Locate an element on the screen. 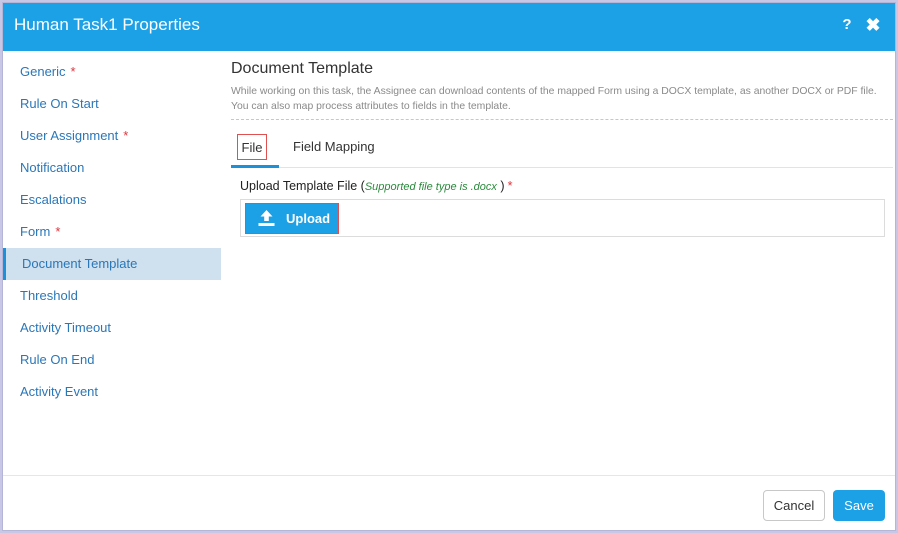 The width and height of the screenshot is (898, 533). upload-icon is located at coordinates (266, 219).